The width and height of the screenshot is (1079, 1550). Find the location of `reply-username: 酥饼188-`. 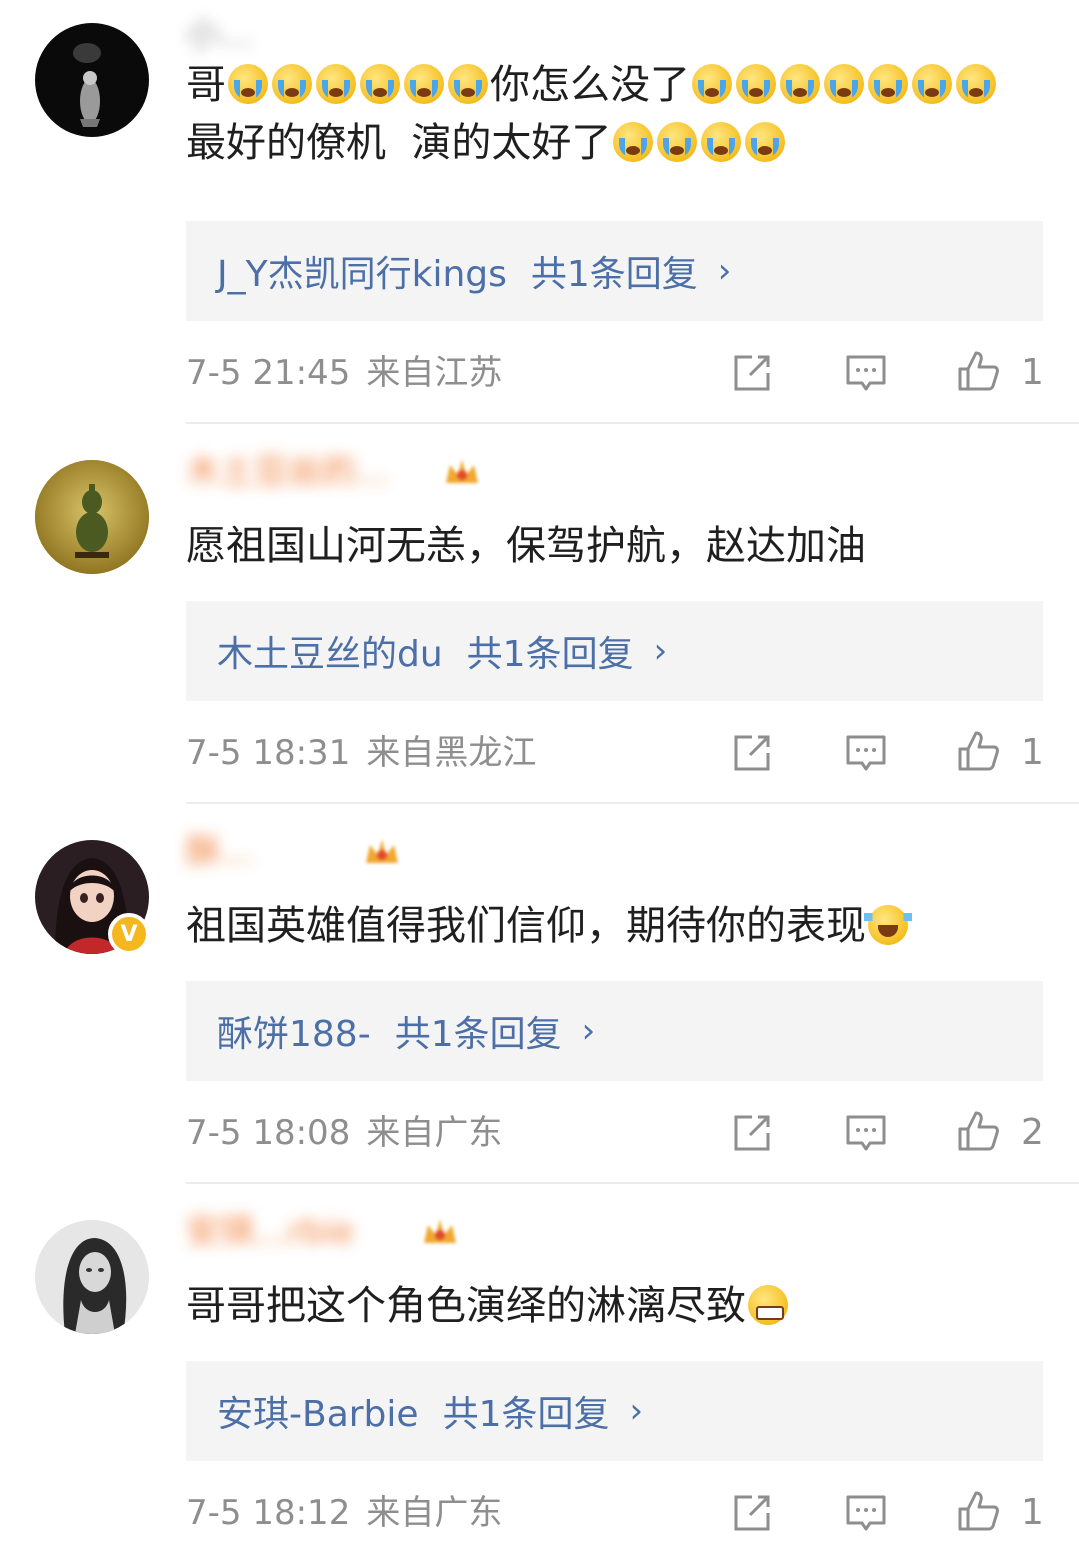

reply-username: 酥饼188- is located at coordinates (294, 1031).